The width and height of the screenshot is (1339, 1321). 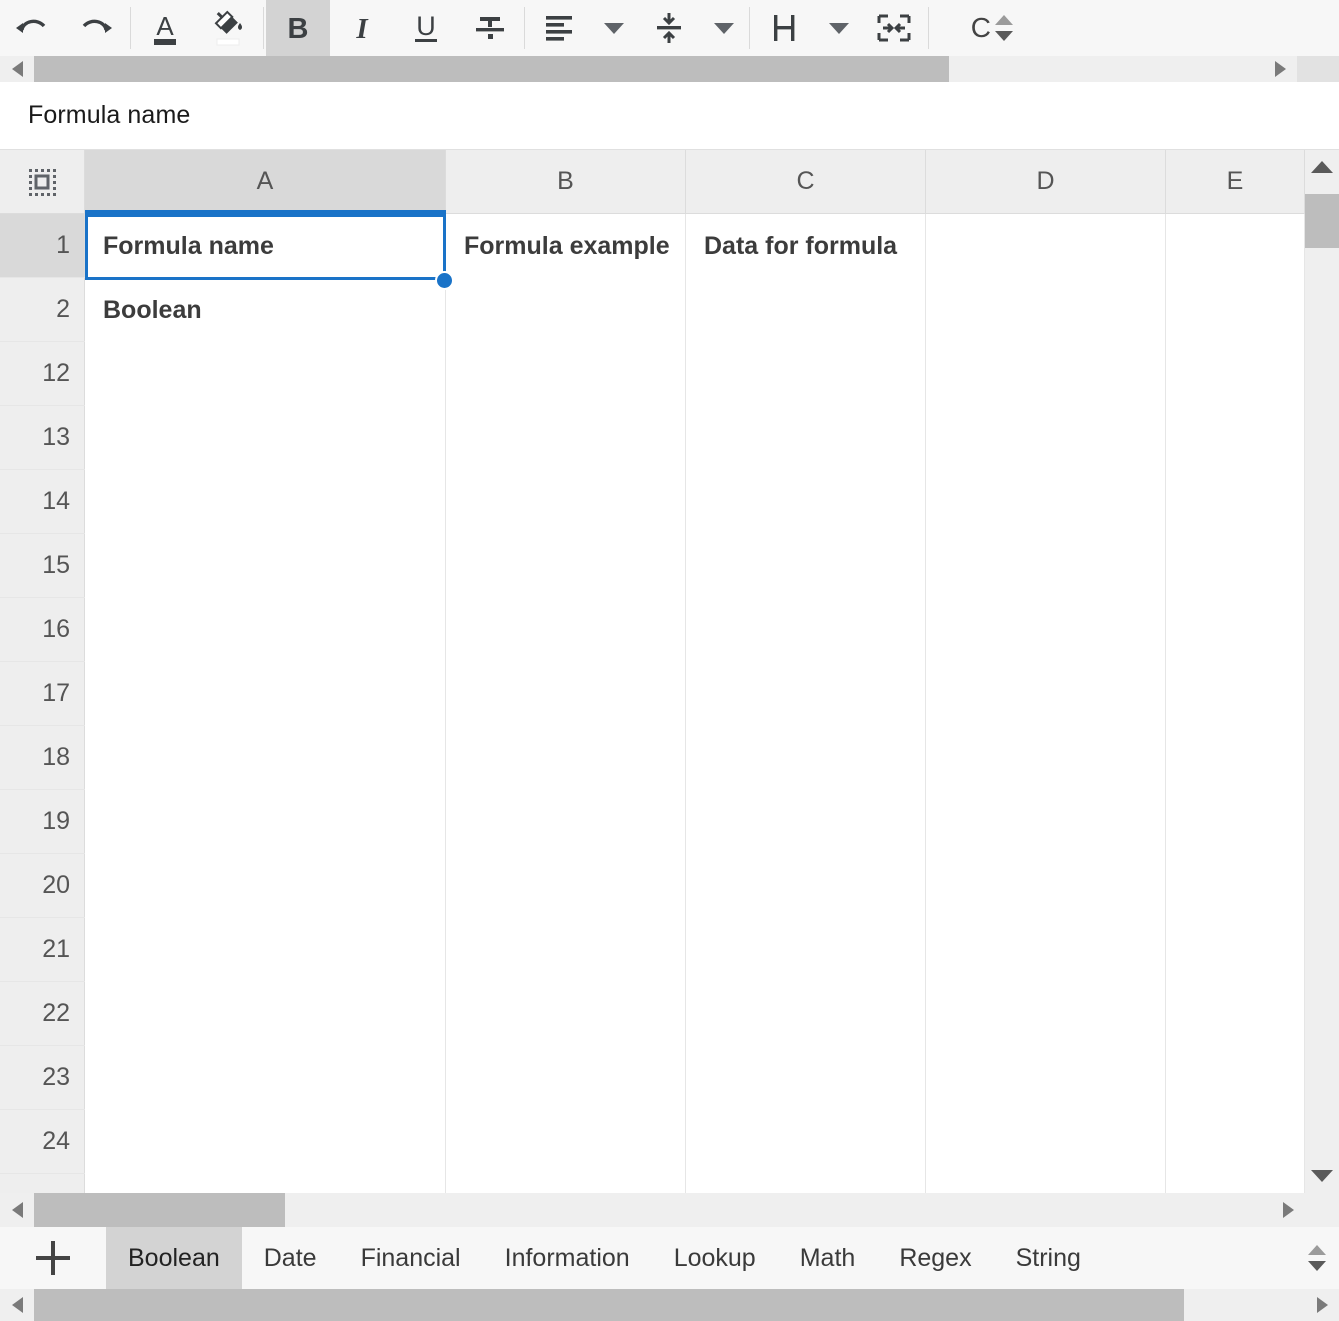 I want to click on merge-cells-button, so click(x=894, y=28).